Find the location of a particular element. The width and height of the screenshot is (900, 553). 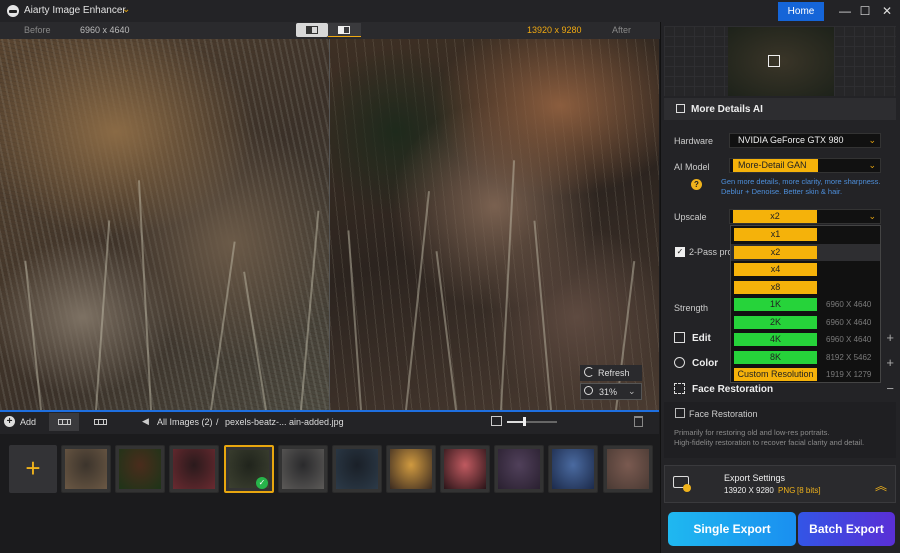

check-icon: ✓ is located at coordinates (262, 483).